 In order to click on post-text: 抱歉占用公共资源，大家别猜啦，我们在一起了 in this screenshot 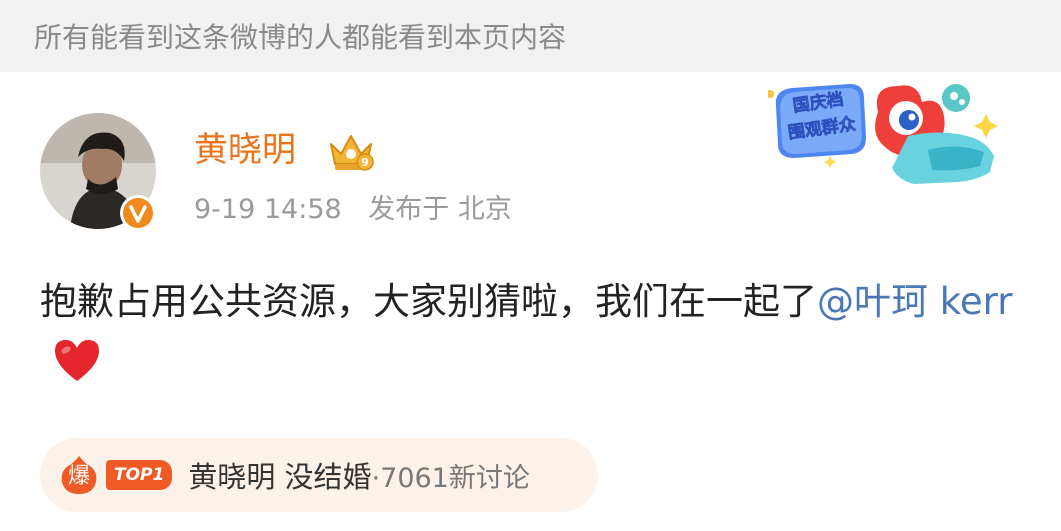, I will do `click(428, 301)`.